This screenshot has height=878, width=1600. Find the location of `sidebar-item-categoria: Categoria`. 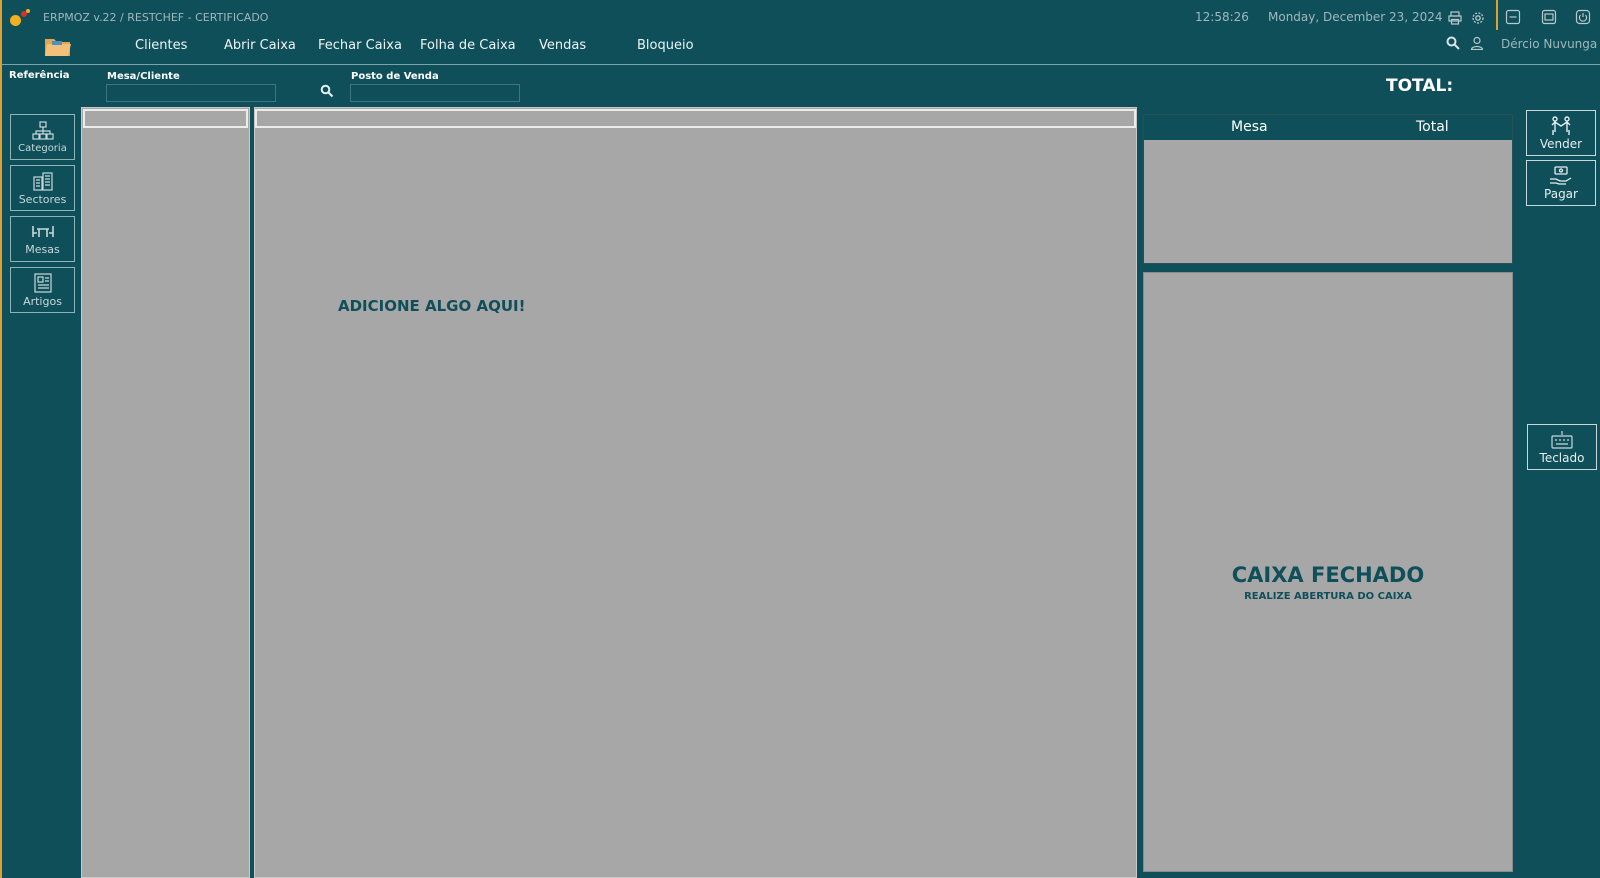

sidebar-item-categoria: Categoria is located at coordinates (42, 137).